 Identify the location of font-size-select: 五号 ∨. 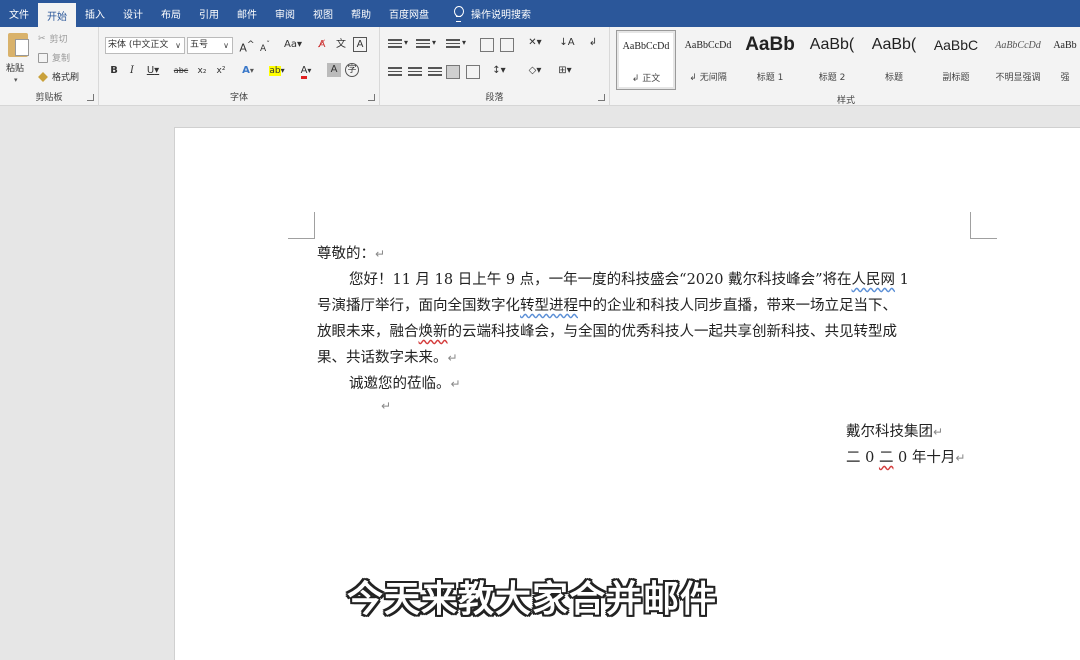
(210, 45).